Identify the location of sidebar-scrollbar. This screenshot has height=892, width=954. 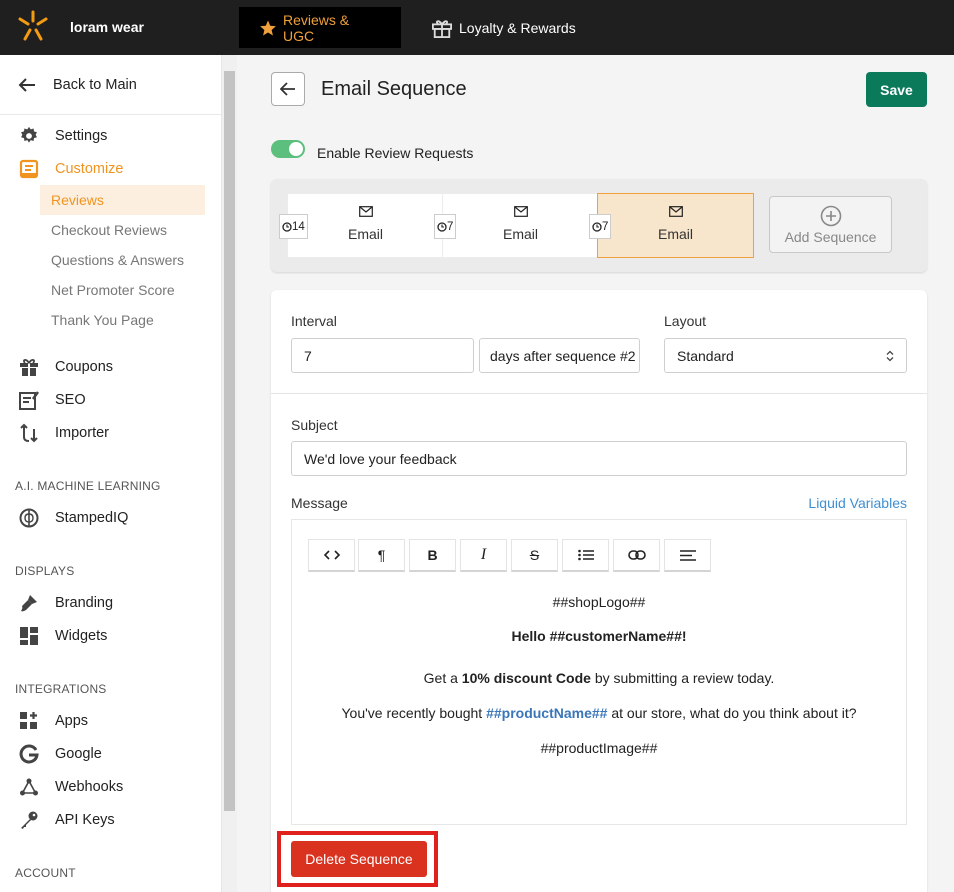
(229, 473).